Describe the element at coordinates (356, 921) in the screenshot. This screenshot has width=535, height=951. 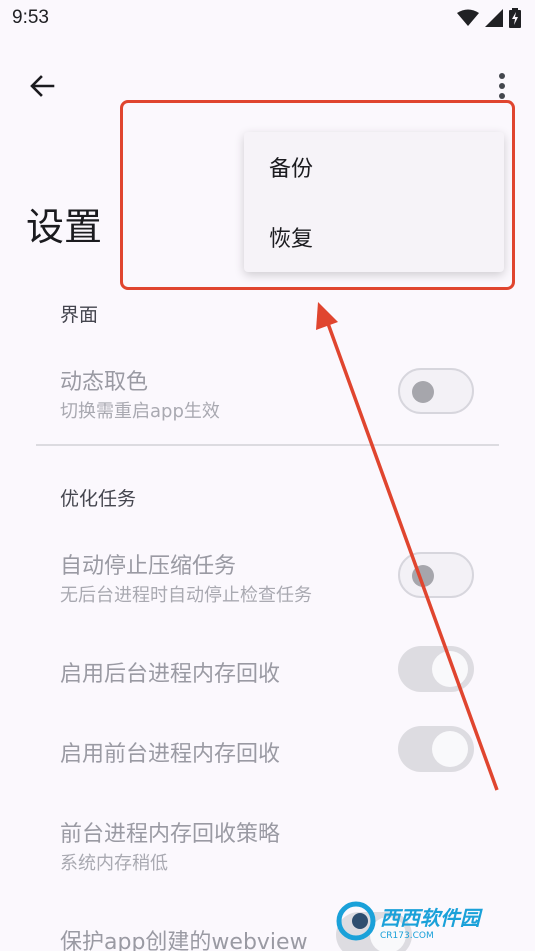
I see `logo-icon` at that location.